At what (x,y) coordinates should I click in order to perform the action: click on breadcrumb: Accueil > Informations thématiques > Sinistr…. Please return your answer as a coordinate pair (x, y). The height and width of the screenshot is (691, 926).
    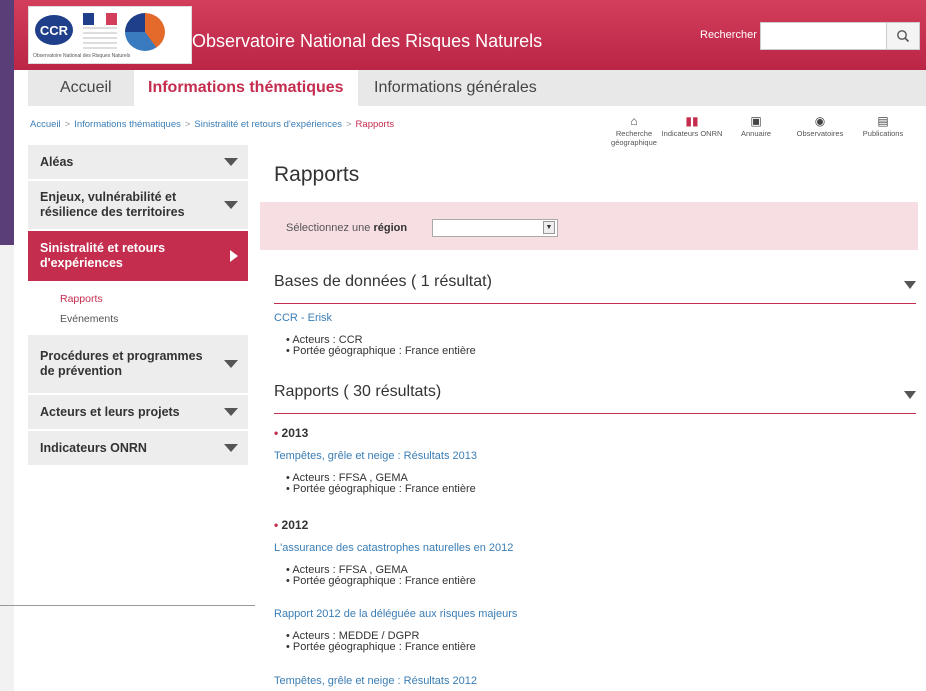
    Looking at the image, I should click on (212, 124).